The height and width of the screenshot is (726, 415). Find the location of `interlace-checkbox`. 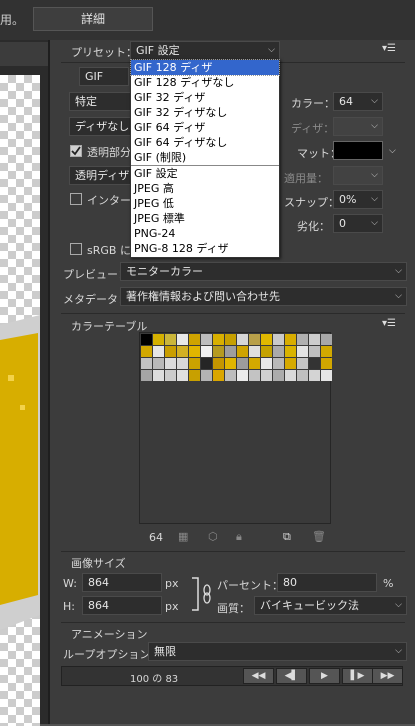

interlace-checkbox is located at coordinates (76, 199).